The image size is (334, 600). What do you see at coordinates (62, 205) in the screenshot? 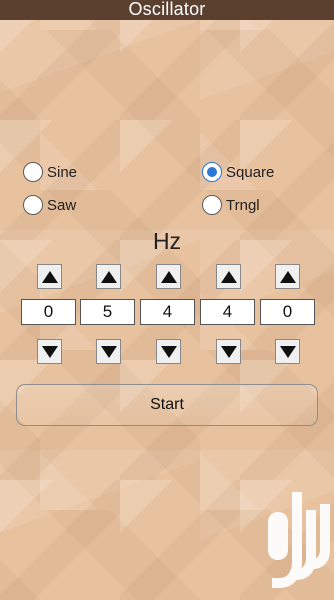
I see `radio-saw-label: Saw` at bounding box center [62, 205].